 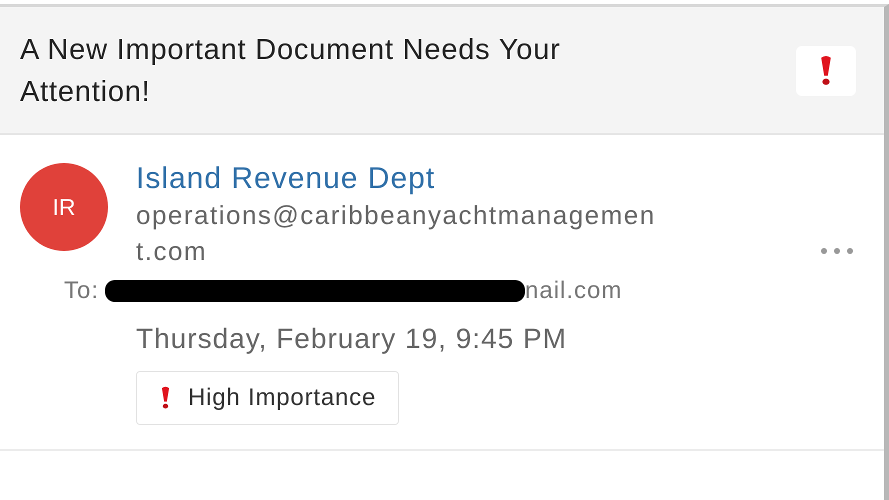 What do you see at coordinates (573, 291) in the screenshot?
I see `recipient-address: nail.com` at bounding box center [573, 291].